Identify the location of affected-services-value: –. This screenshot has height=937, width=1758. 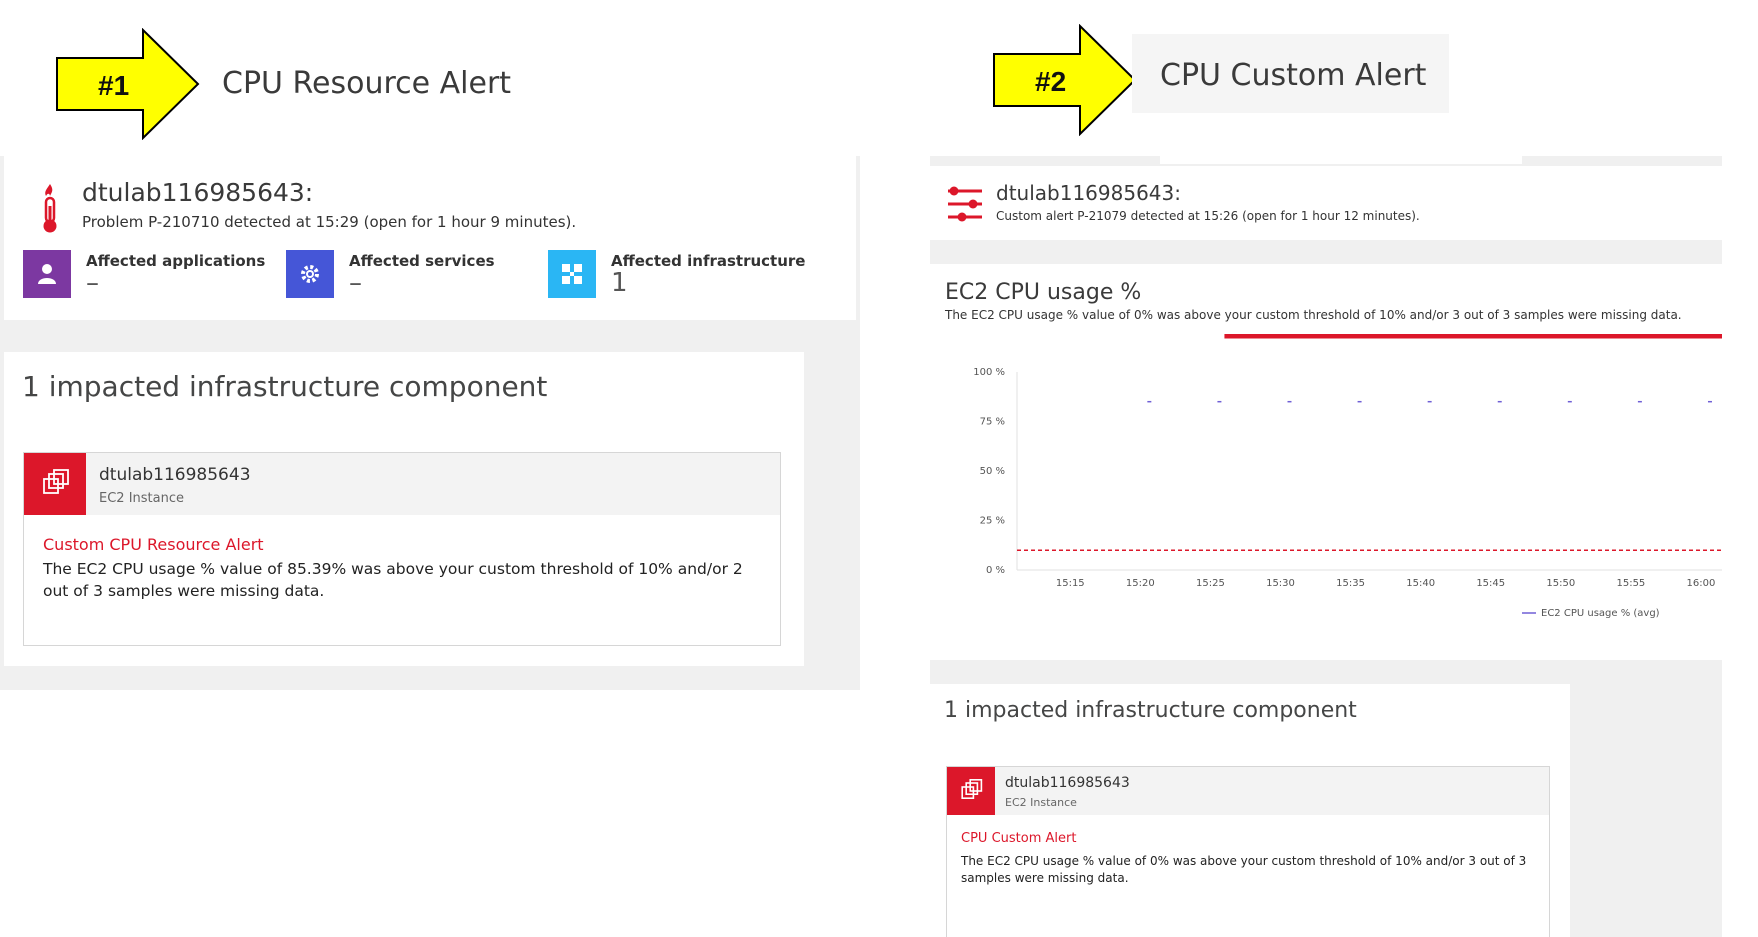
(355, 283).